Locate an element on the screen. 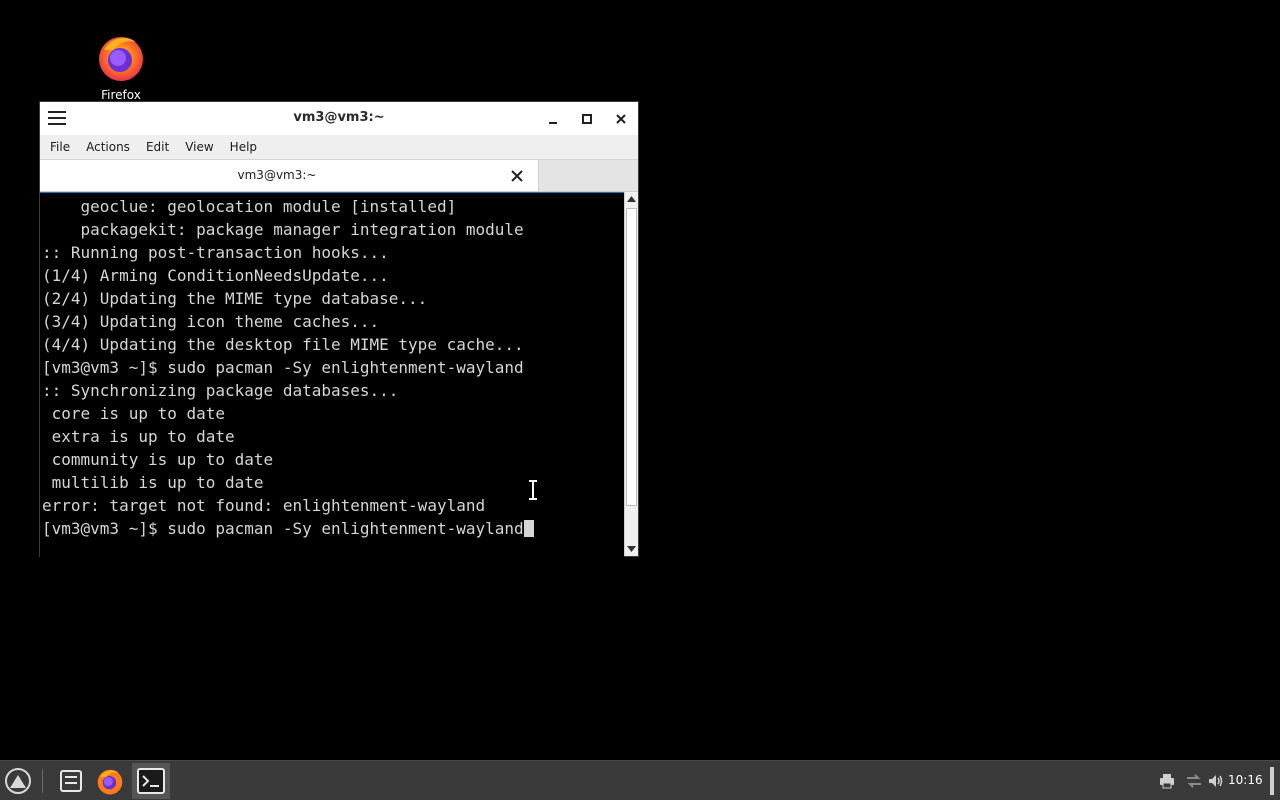  show-desktop-button is located at coordinates (1272, 781).